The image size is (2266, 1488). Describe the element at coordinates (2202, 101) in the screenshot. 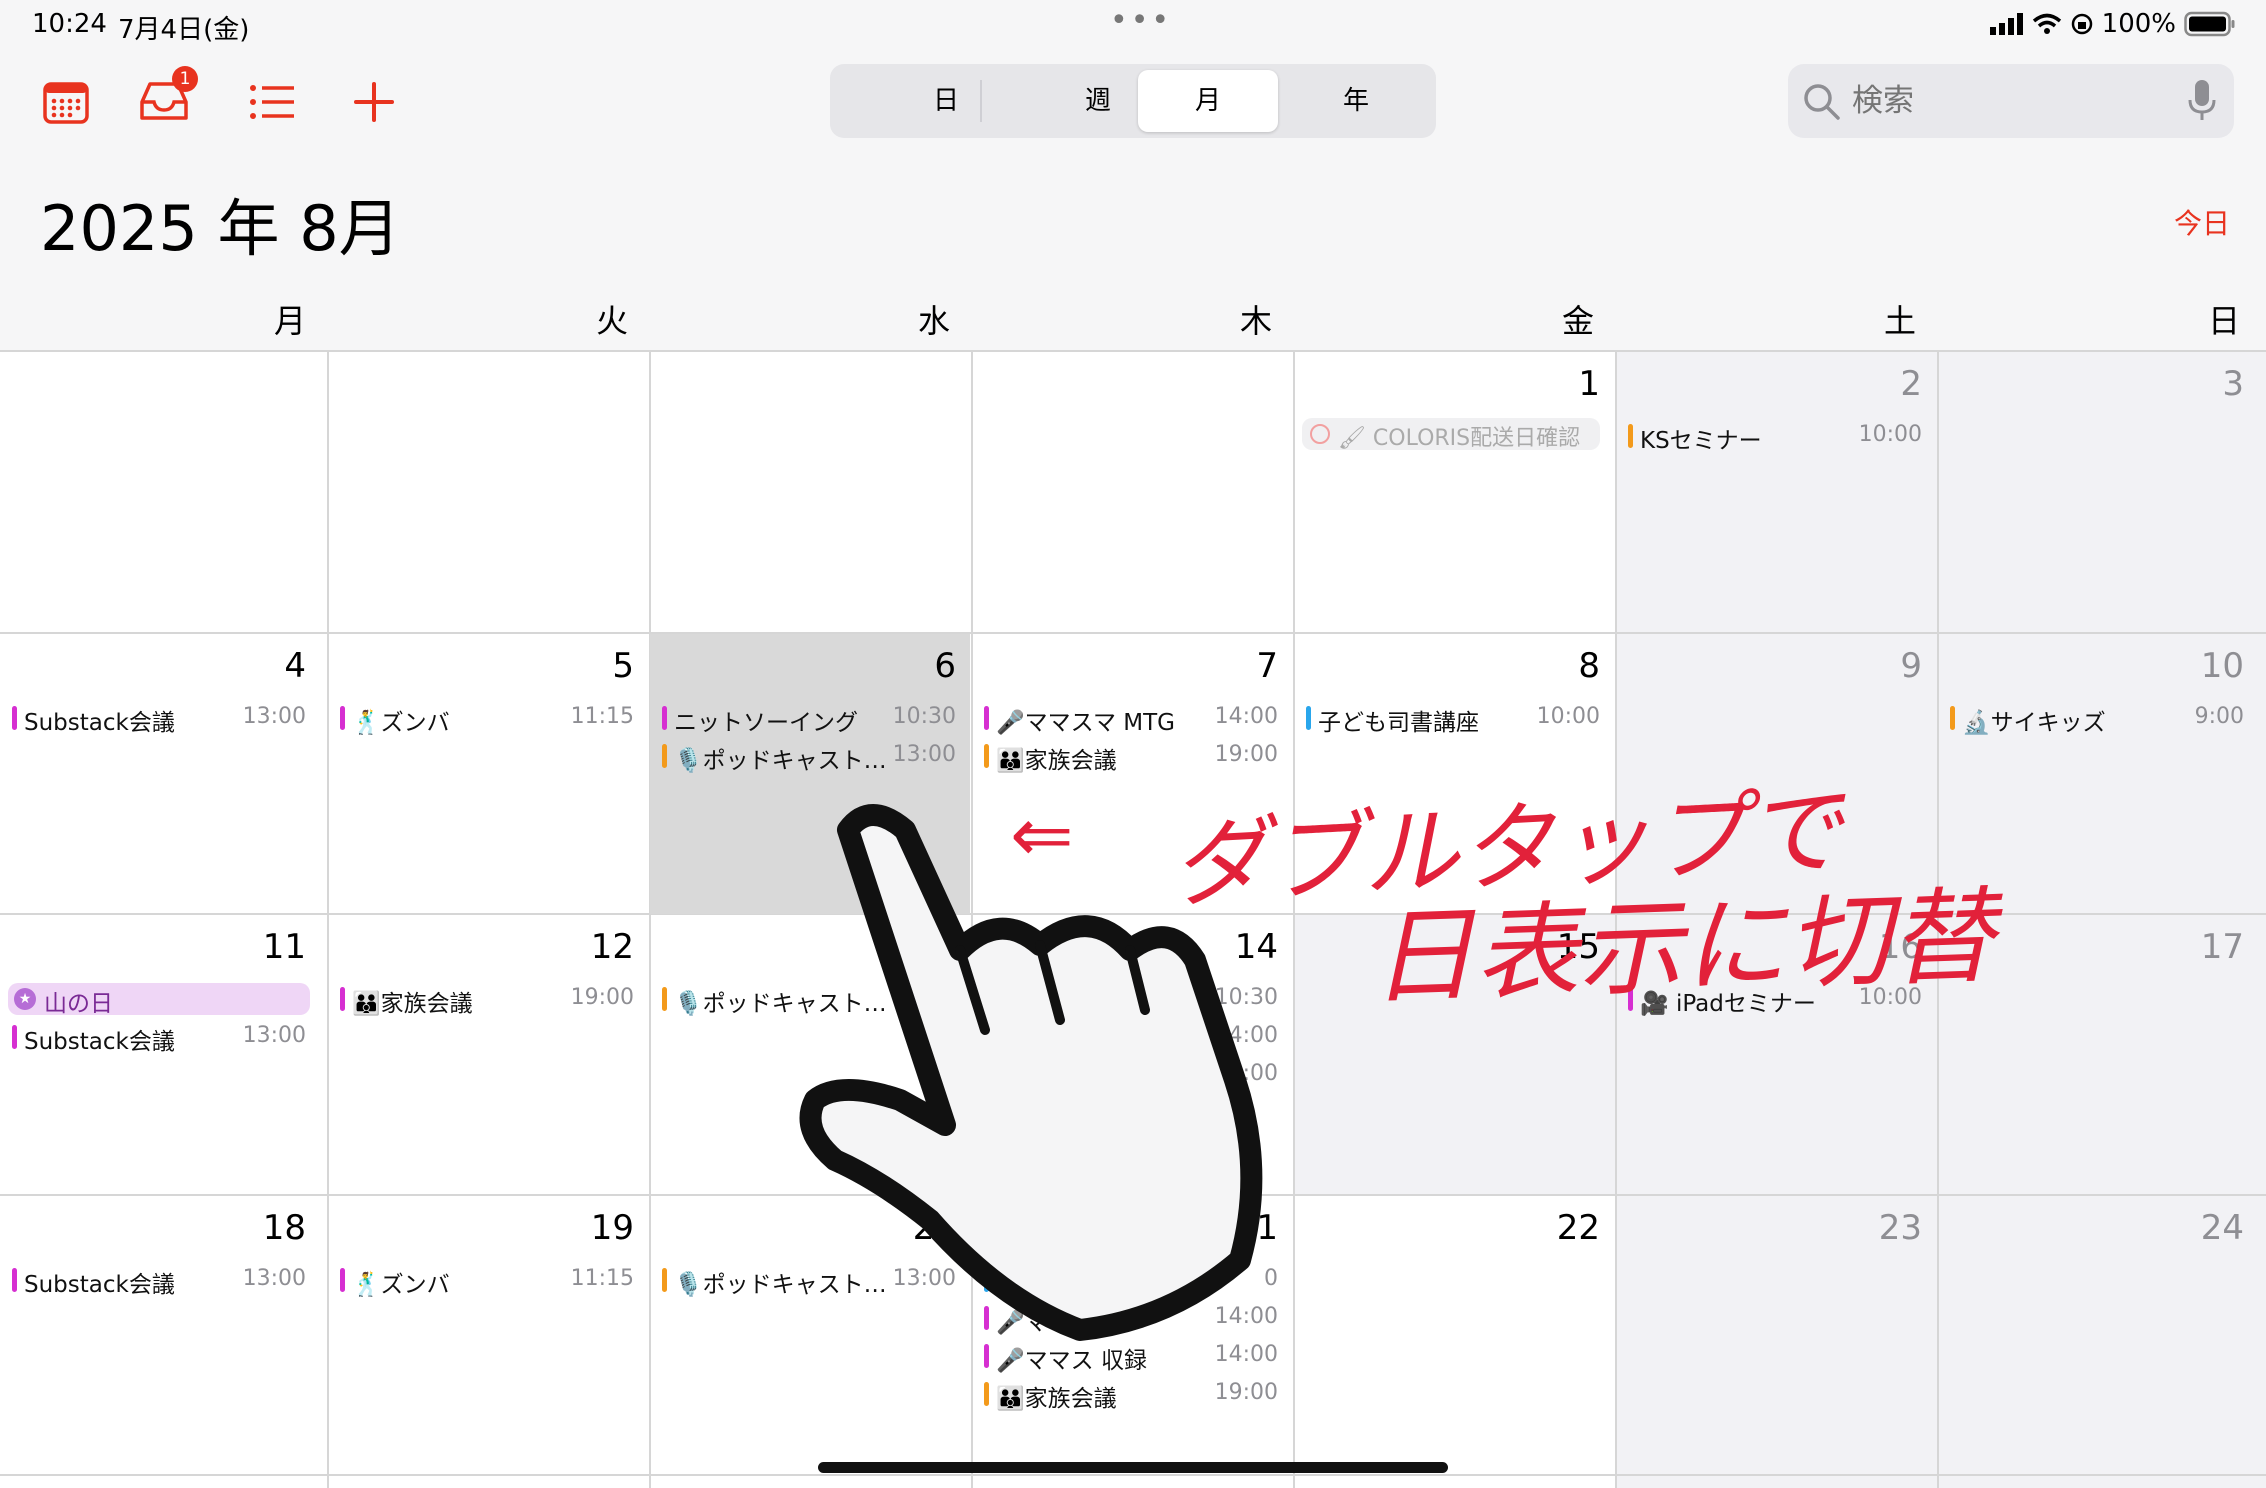

I see `microphone-icon` at that location.